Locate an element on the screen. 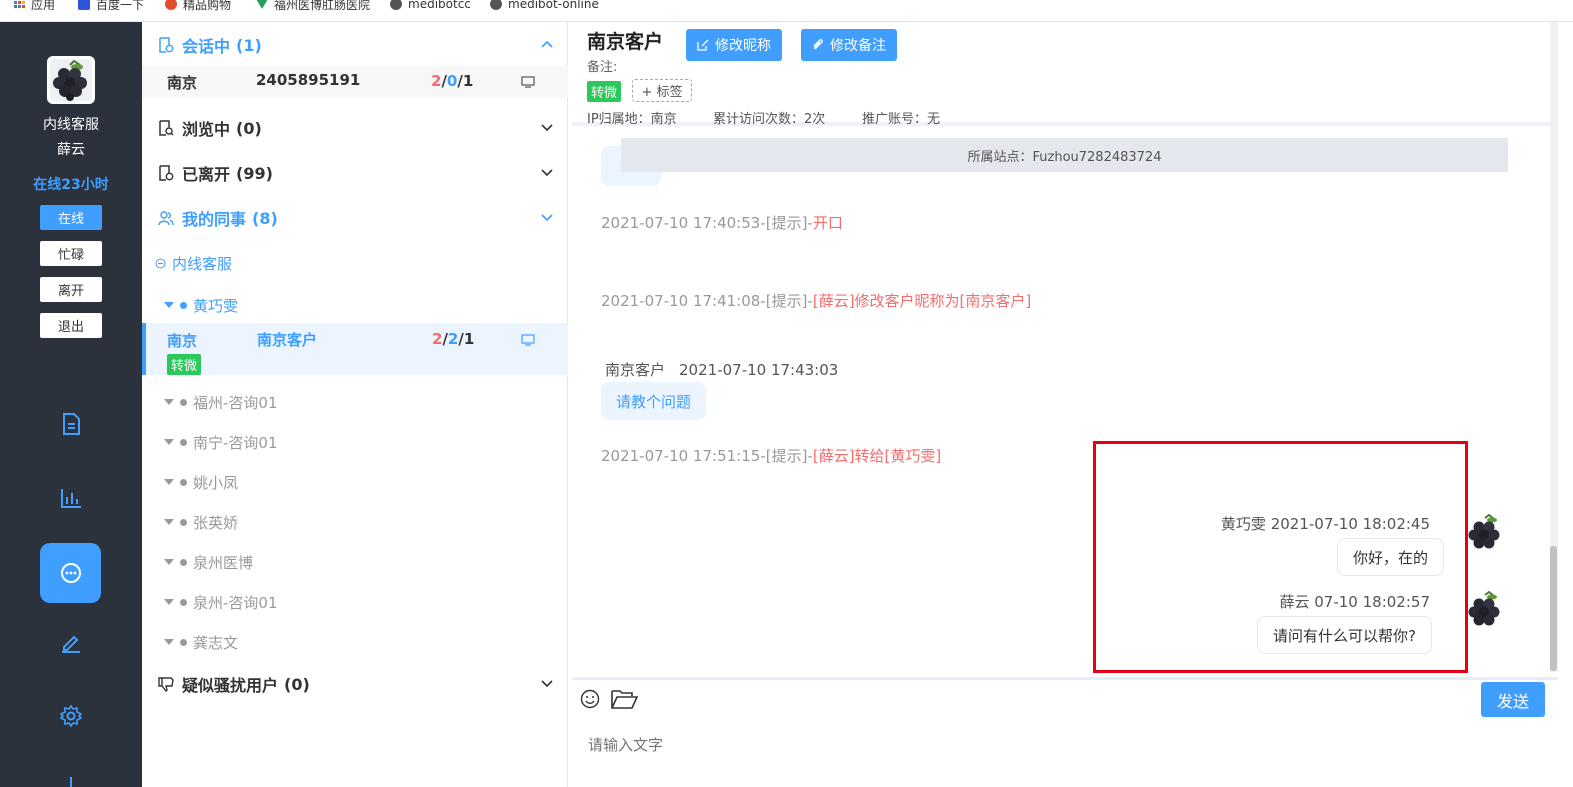  chevron-up-icon is located at coordinates (547, 44).